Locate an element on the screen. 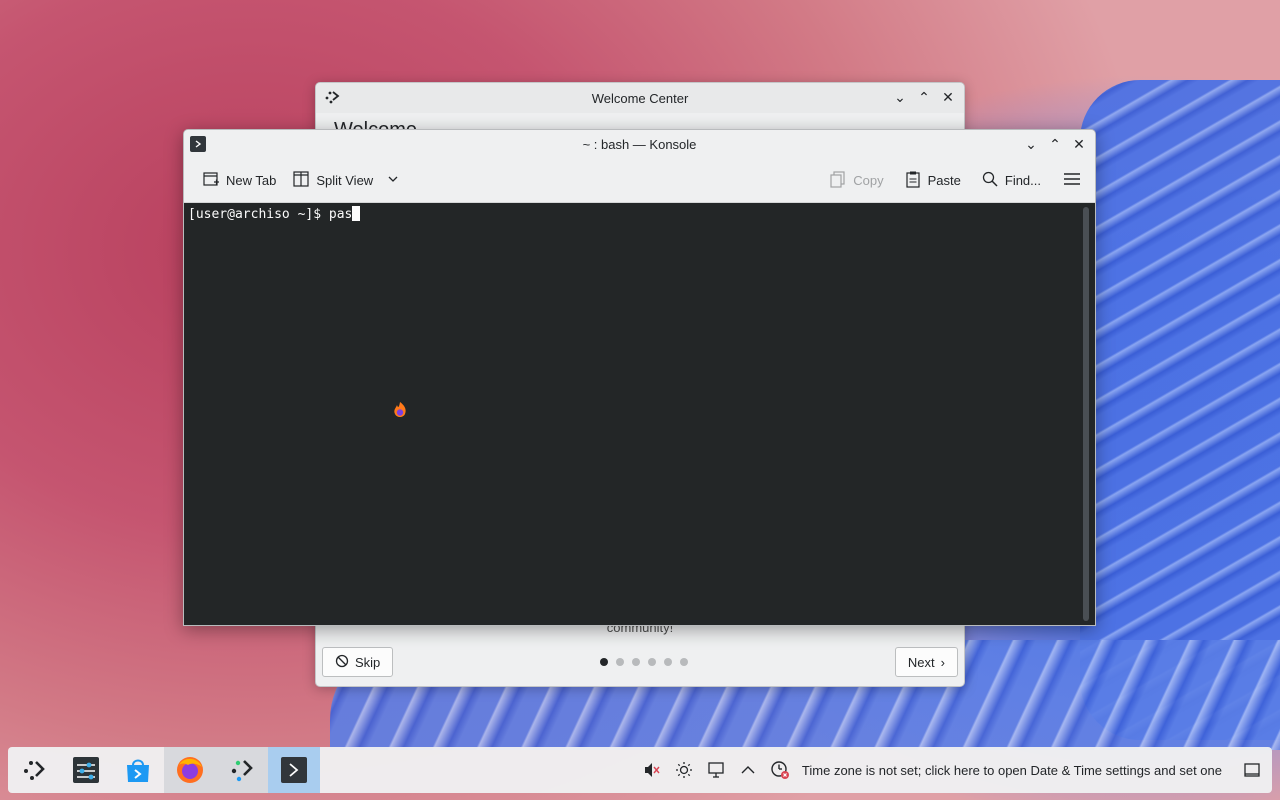 Image resolution: width=1280 pixels, height=800 pixels. skip-label: Skip is located at coordinates (368, 662).